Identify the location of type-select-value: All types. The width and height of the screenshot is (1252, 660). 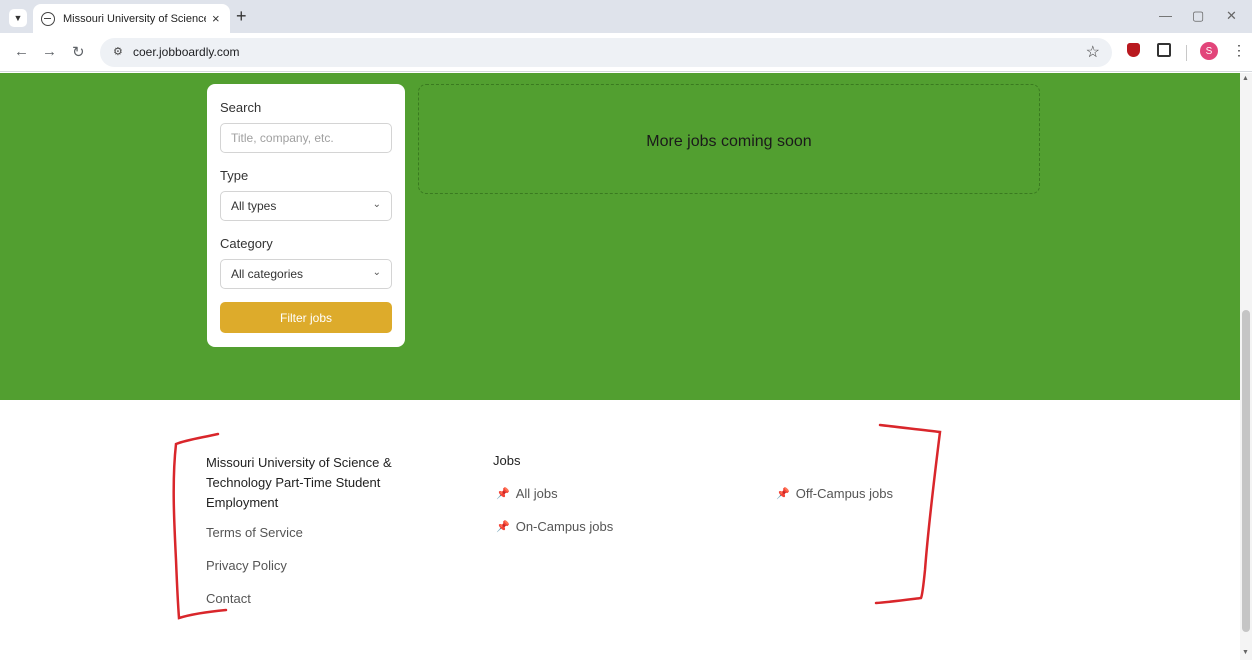
(254, 206).